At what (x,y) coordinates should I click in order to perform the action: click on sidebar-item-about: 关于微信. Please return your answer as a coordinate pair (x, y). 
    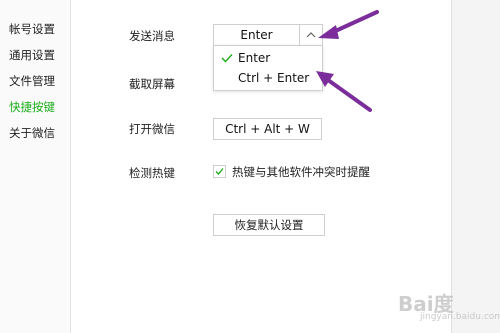
    Looking at the image, I should click on (32, 133).